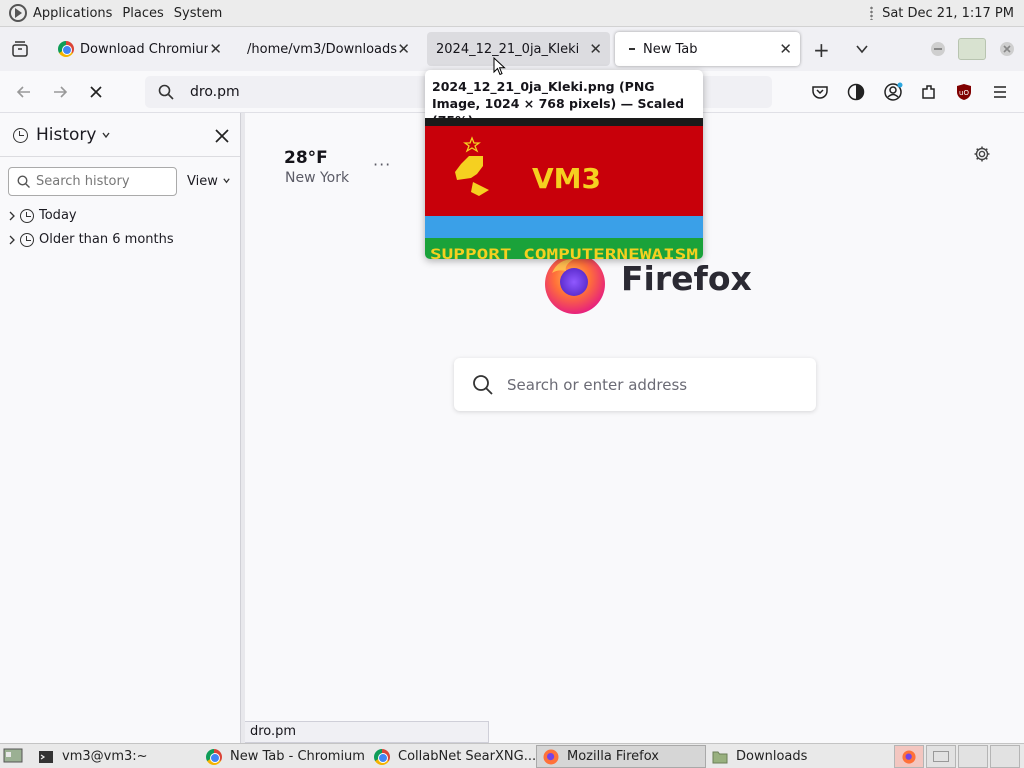  Describe the element at coordinates (222, 136) in the screenshot. I see `close-sidebar-icon` at that location.